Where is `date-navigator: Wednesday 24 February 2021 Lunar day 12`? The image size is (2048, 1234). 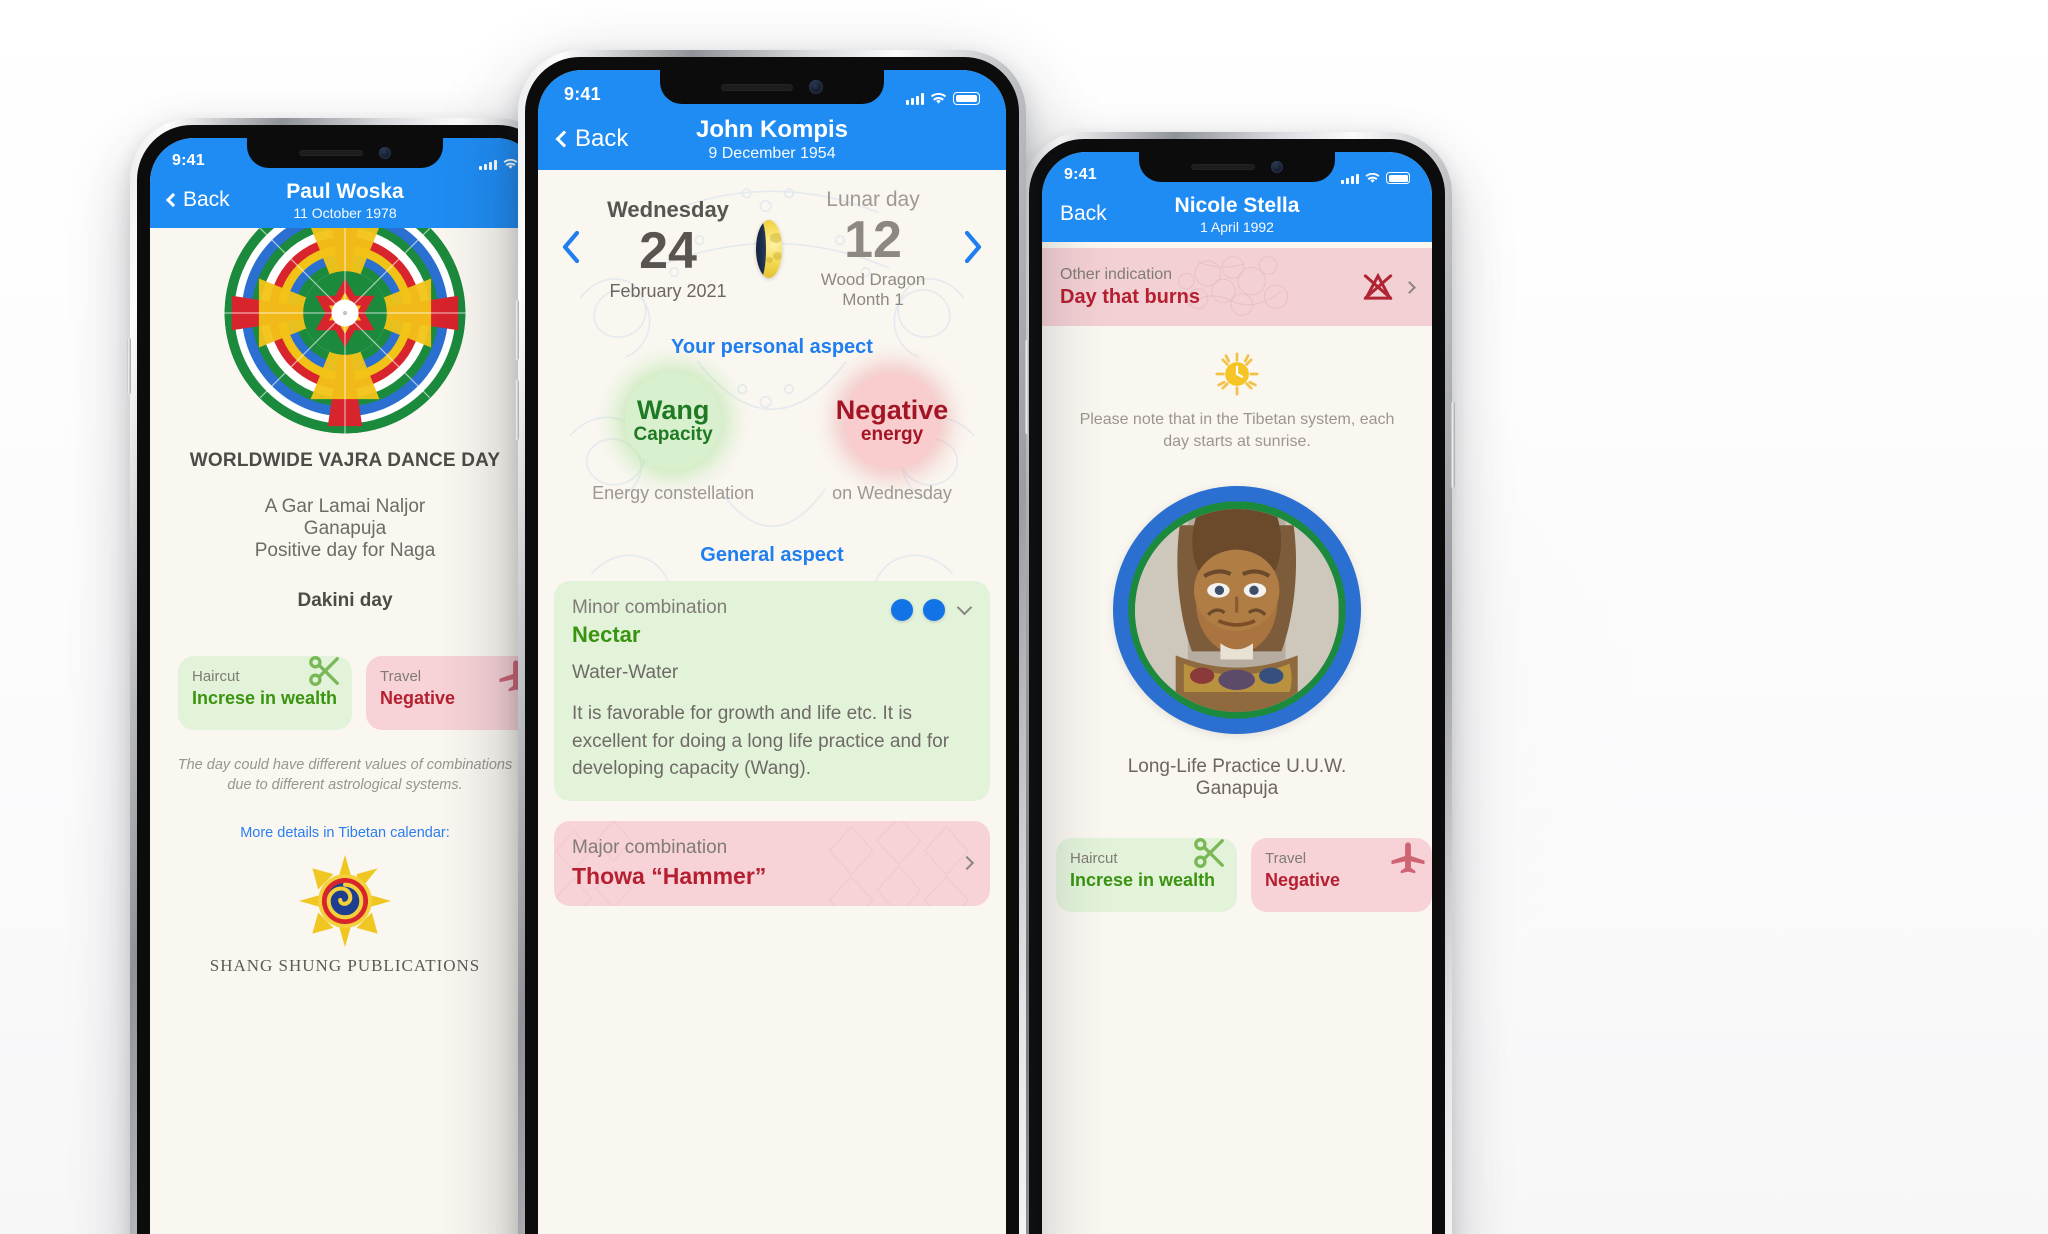
date-navigator: Wednesday 24 February 2021 Lunar day 12 is located at coordinates (772, 249).